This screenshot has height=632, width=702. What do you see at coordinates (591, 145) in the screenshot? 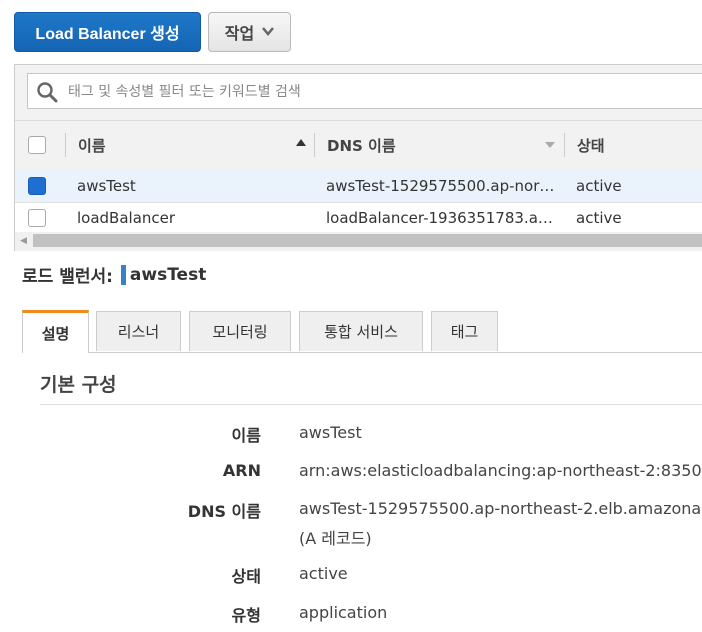
I see `column-header-state: 상태` at bounding box center [591, 145].